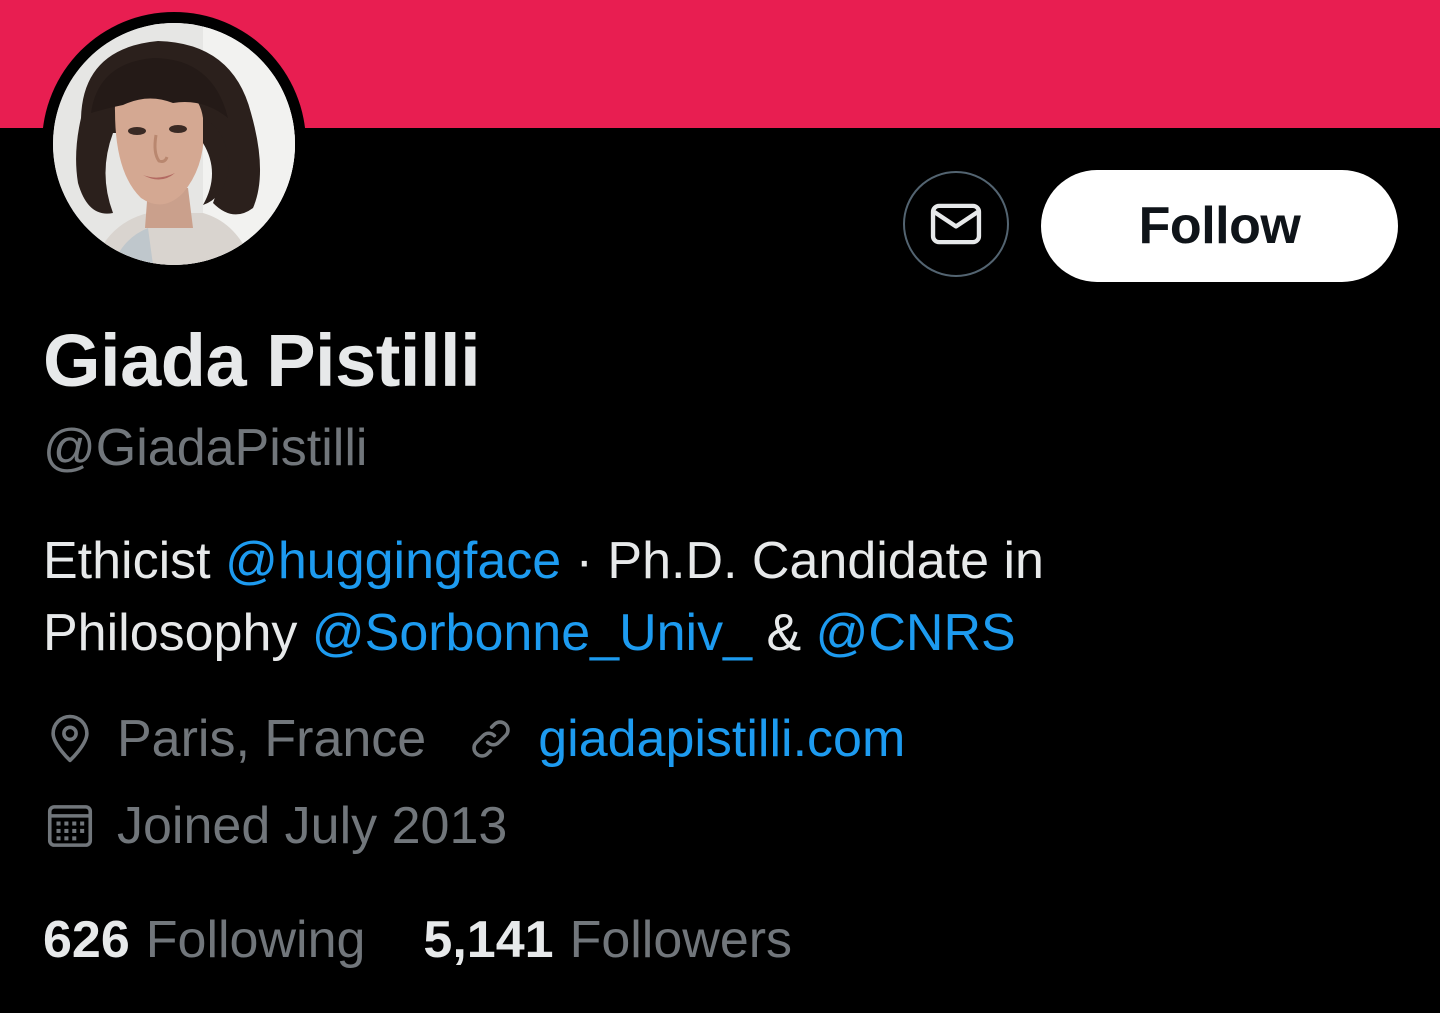 The height and width of the screenshot is (1013, 1440). I want to click on following-label: Following, so click(255, 940).